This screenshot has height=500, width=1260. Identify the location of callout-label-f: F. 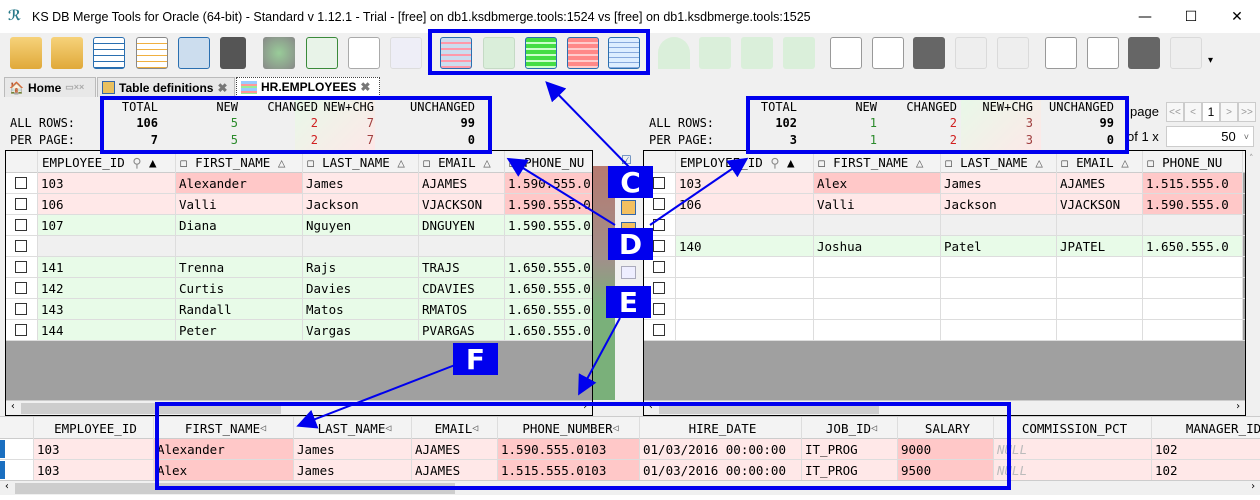
(475, 359).